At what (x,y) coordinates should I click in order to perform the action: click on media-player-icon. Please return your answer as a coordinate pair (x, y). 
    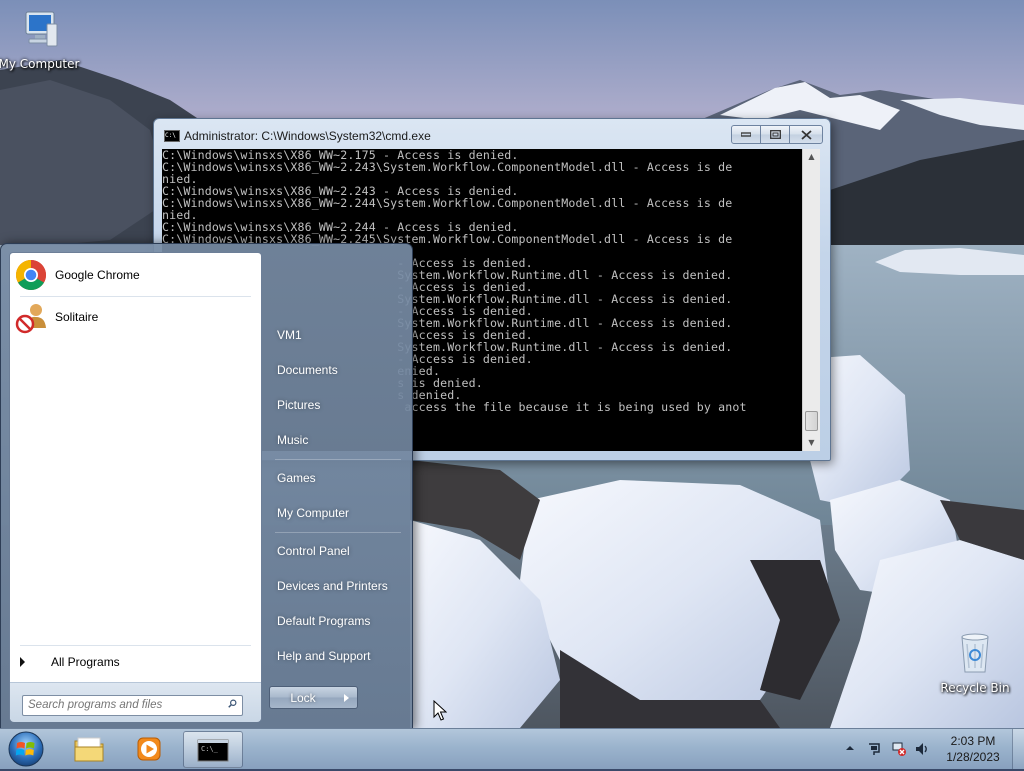
    Looking at the image, I should click on (149, 748).